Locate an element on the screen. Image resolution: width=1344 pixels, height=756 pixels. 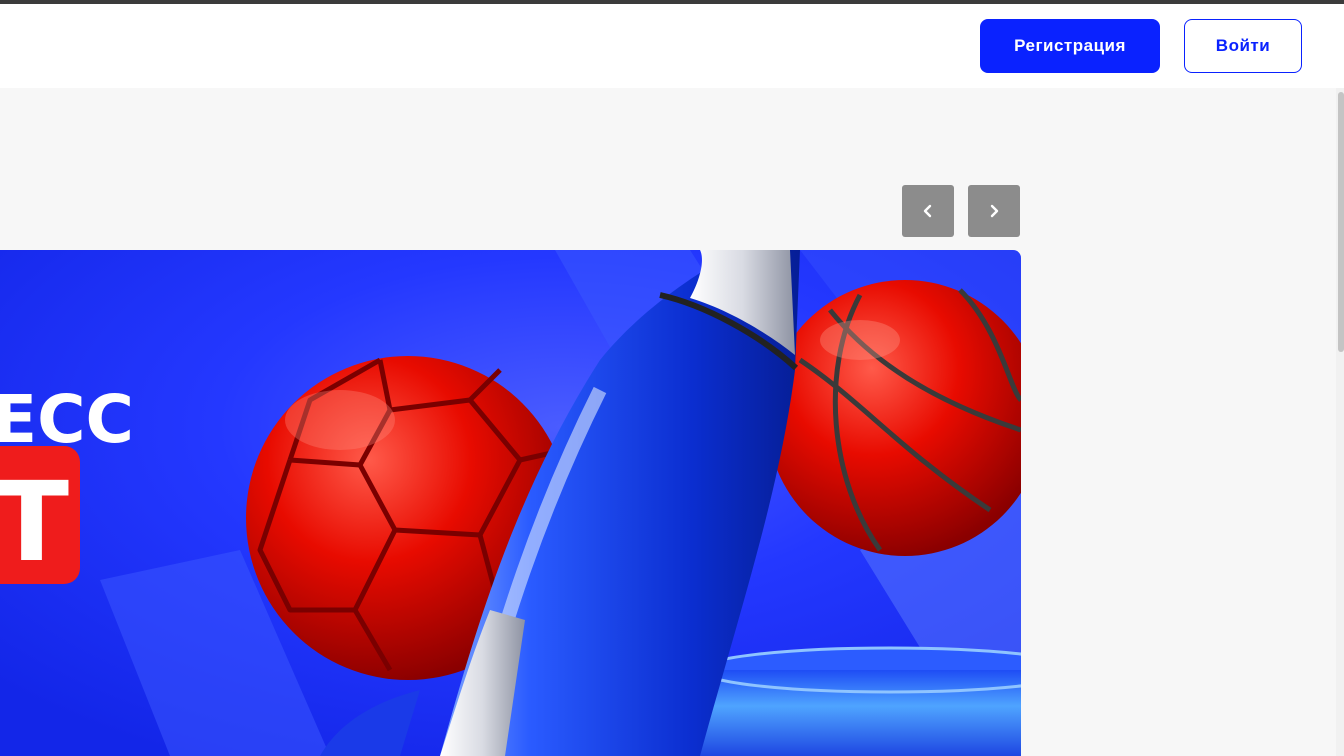
site-header: Регистрация Войти is located at coordinates (672, 46).